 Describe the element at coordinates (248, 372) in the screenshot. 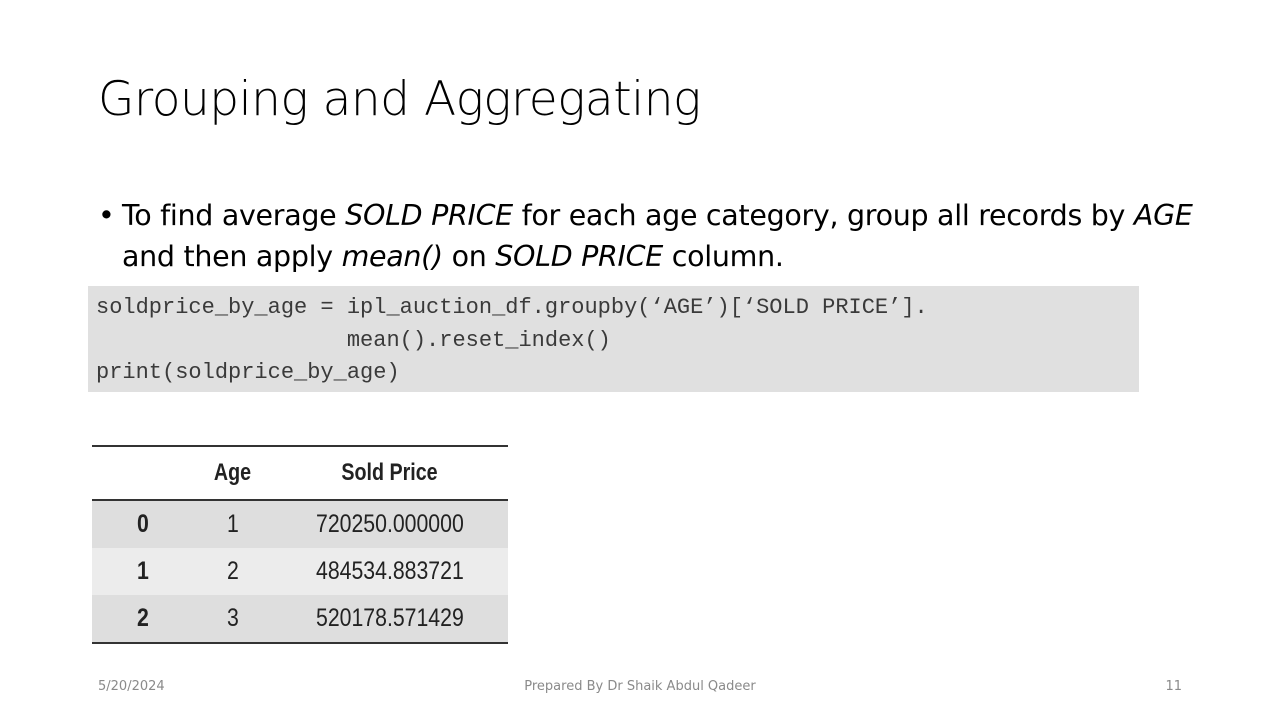

I see `code-line: print(soldprice_by_age)` at that location.